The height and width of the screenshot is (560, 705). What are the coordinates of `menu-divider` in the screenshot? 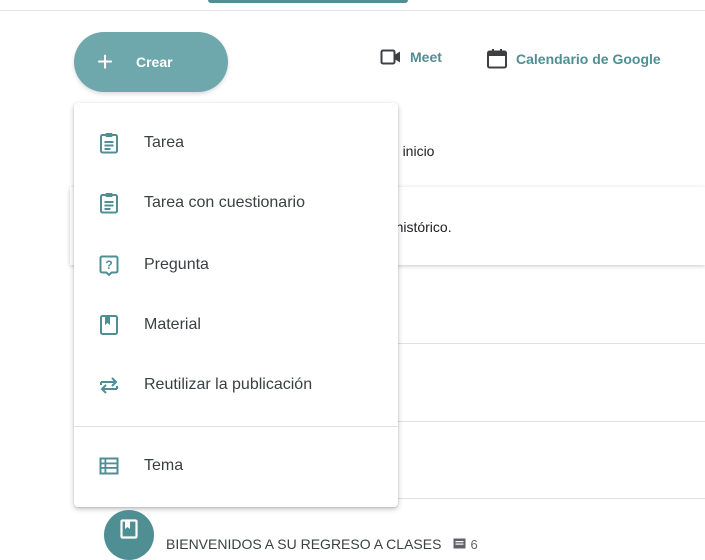 It's located at (236, 426).